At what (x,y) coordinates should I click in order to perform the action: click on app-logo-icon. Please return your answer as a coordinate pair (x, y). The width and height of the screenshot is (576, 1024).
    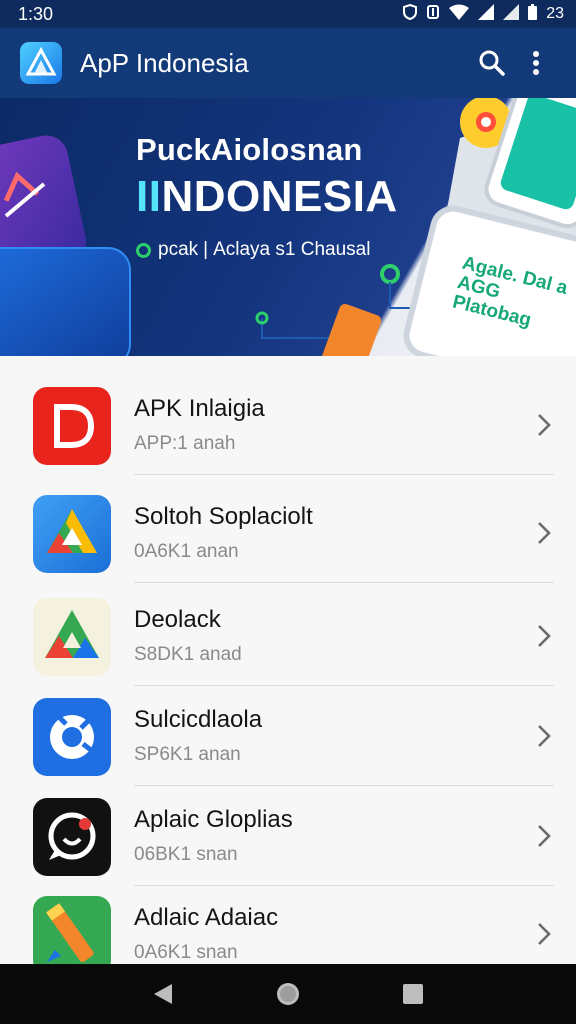
    Looking at the image, I should click on (41, 63).